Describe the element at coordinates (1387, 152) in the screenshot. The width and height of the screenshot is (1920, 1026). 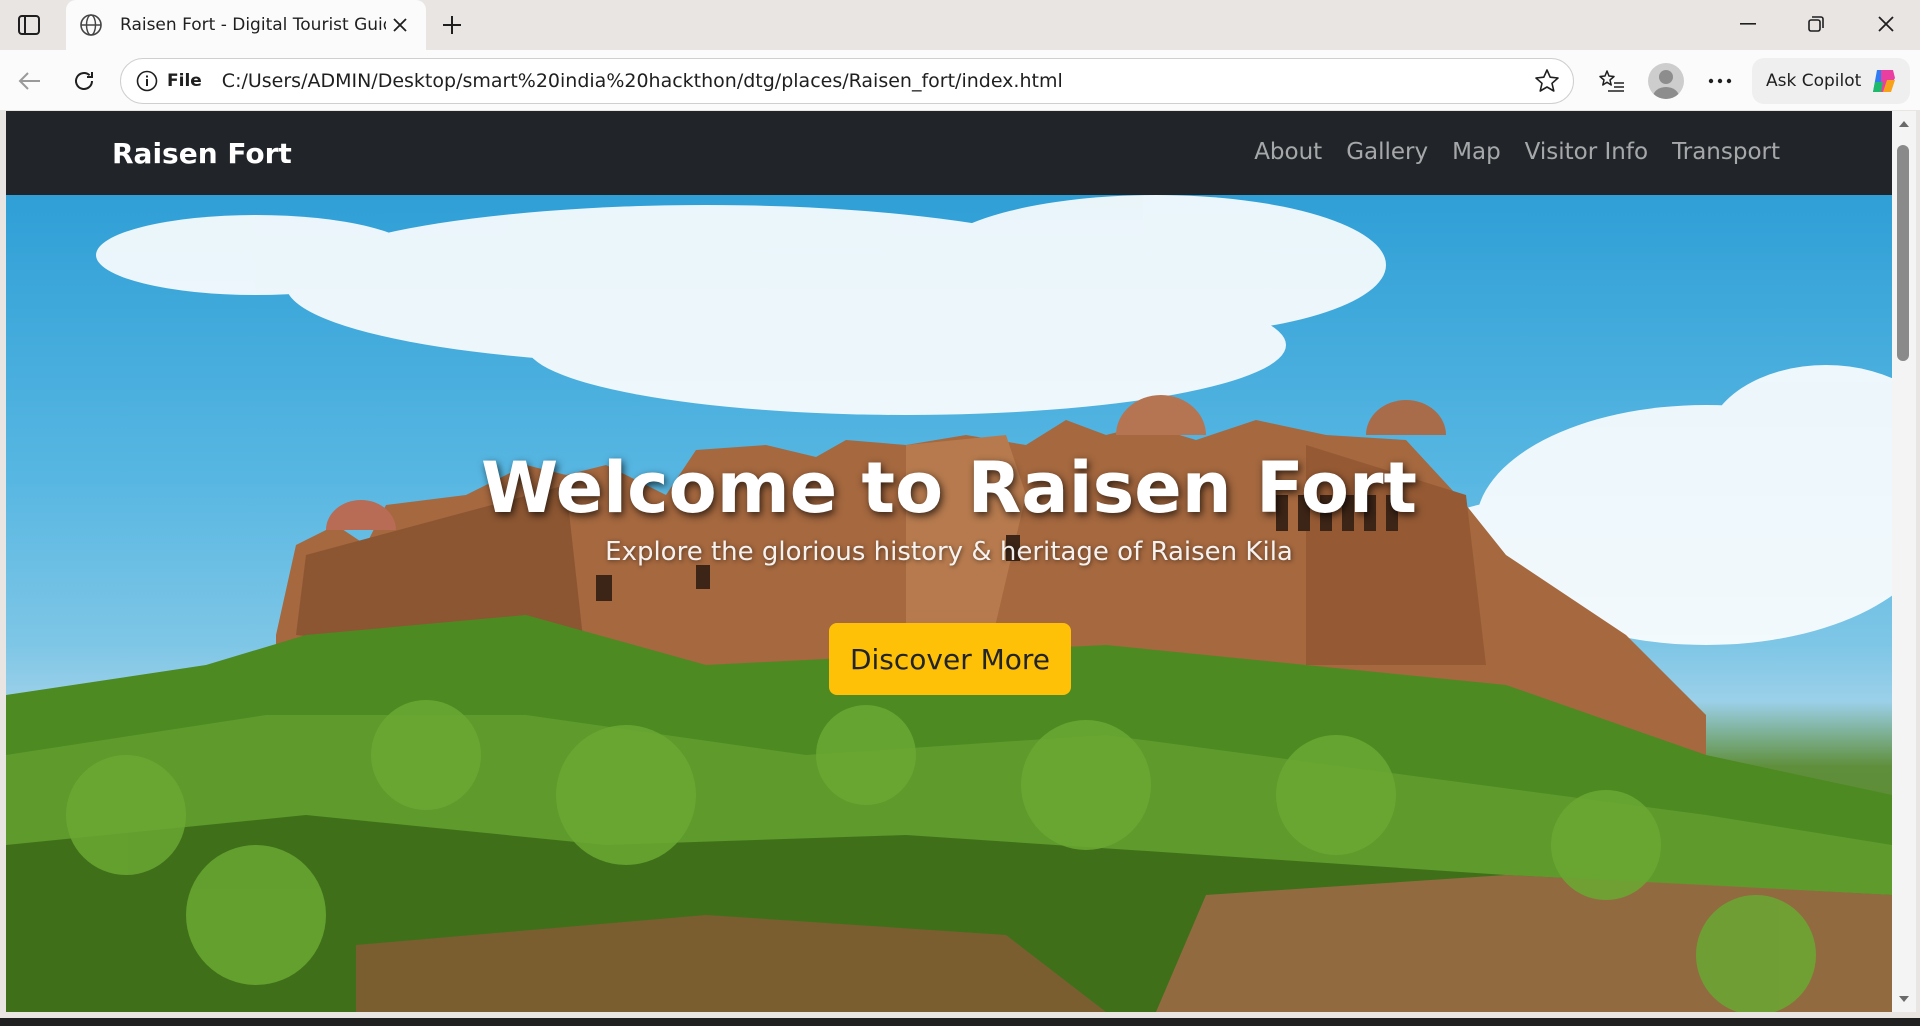
I see `nav-link-gallery: Gallery` at that location.